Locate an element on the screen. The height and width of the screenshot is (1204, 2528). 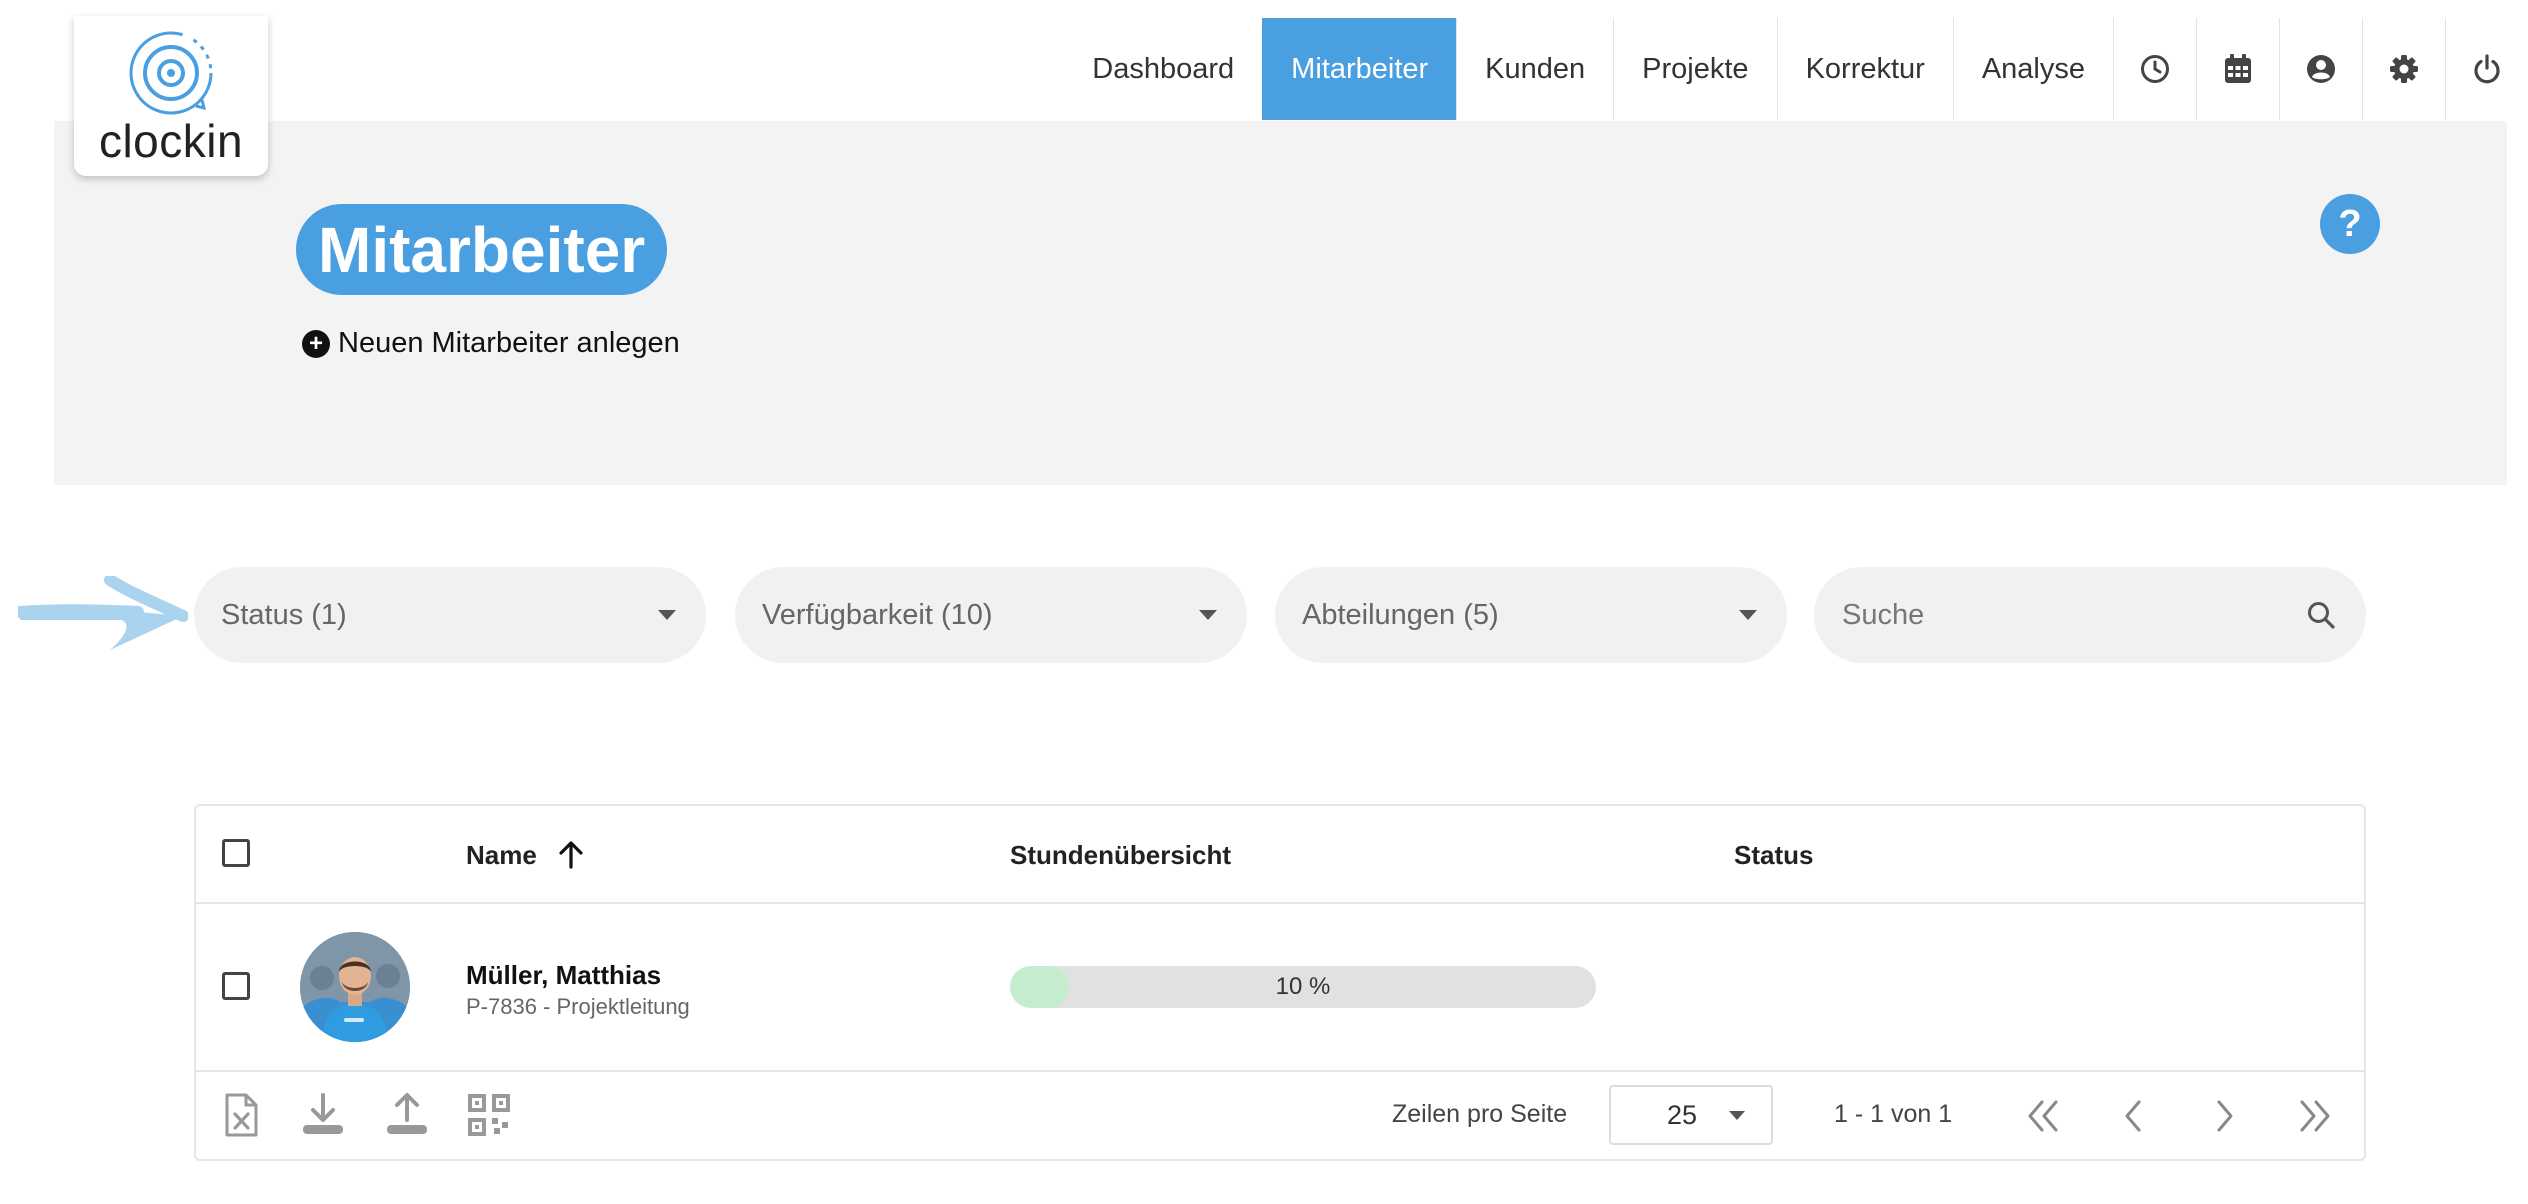
pagination-range: 1 - 1 von 1 is located at coordinates (1893, 1114).